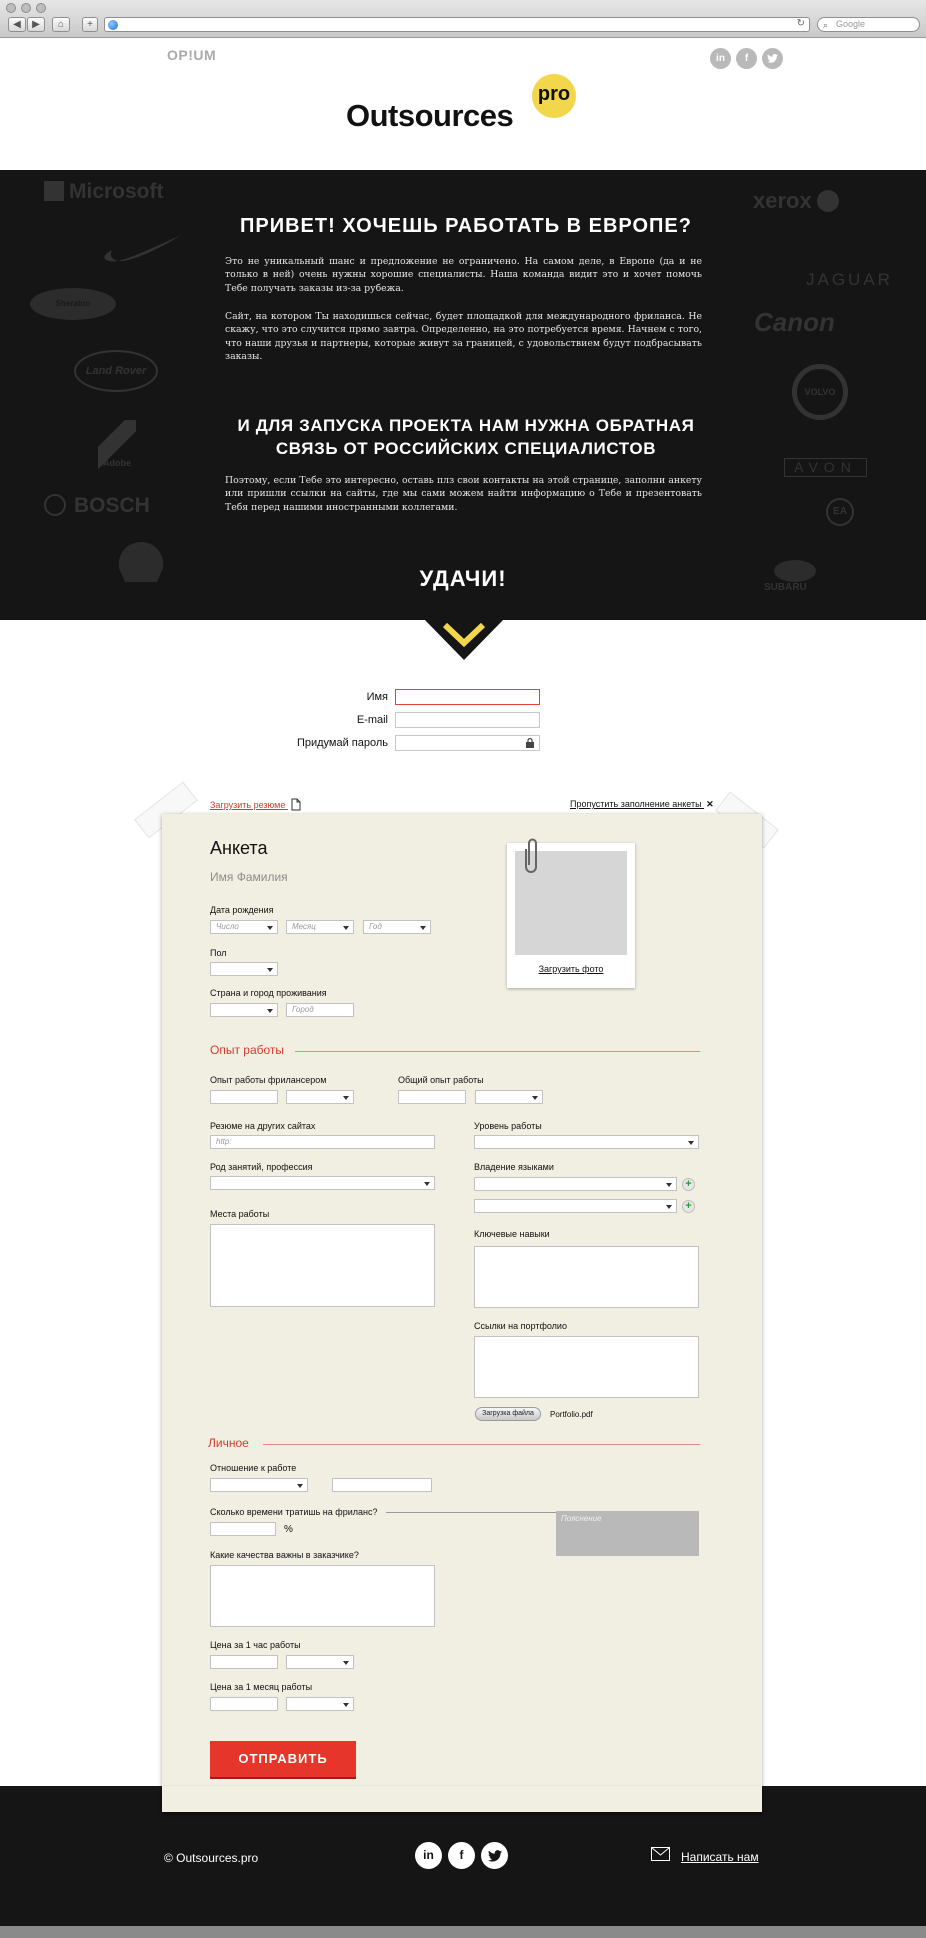 Image resolution: width=926 pixels, height=1938 pixels. Describe the element at coordinates (642, 804) in the screenshot. I see `skip-questionnaire-link: Пропустить заполнение анкеты ✕` at that location.